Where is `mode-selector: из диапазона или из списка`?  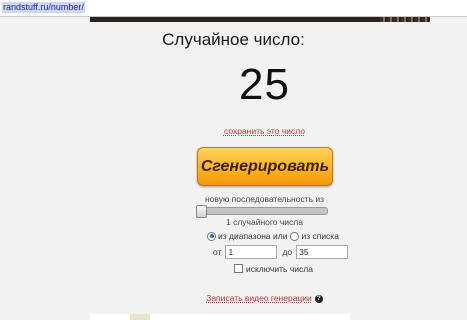
mode-selector: из диапазона или из списка is located at coordinates (273, 236).